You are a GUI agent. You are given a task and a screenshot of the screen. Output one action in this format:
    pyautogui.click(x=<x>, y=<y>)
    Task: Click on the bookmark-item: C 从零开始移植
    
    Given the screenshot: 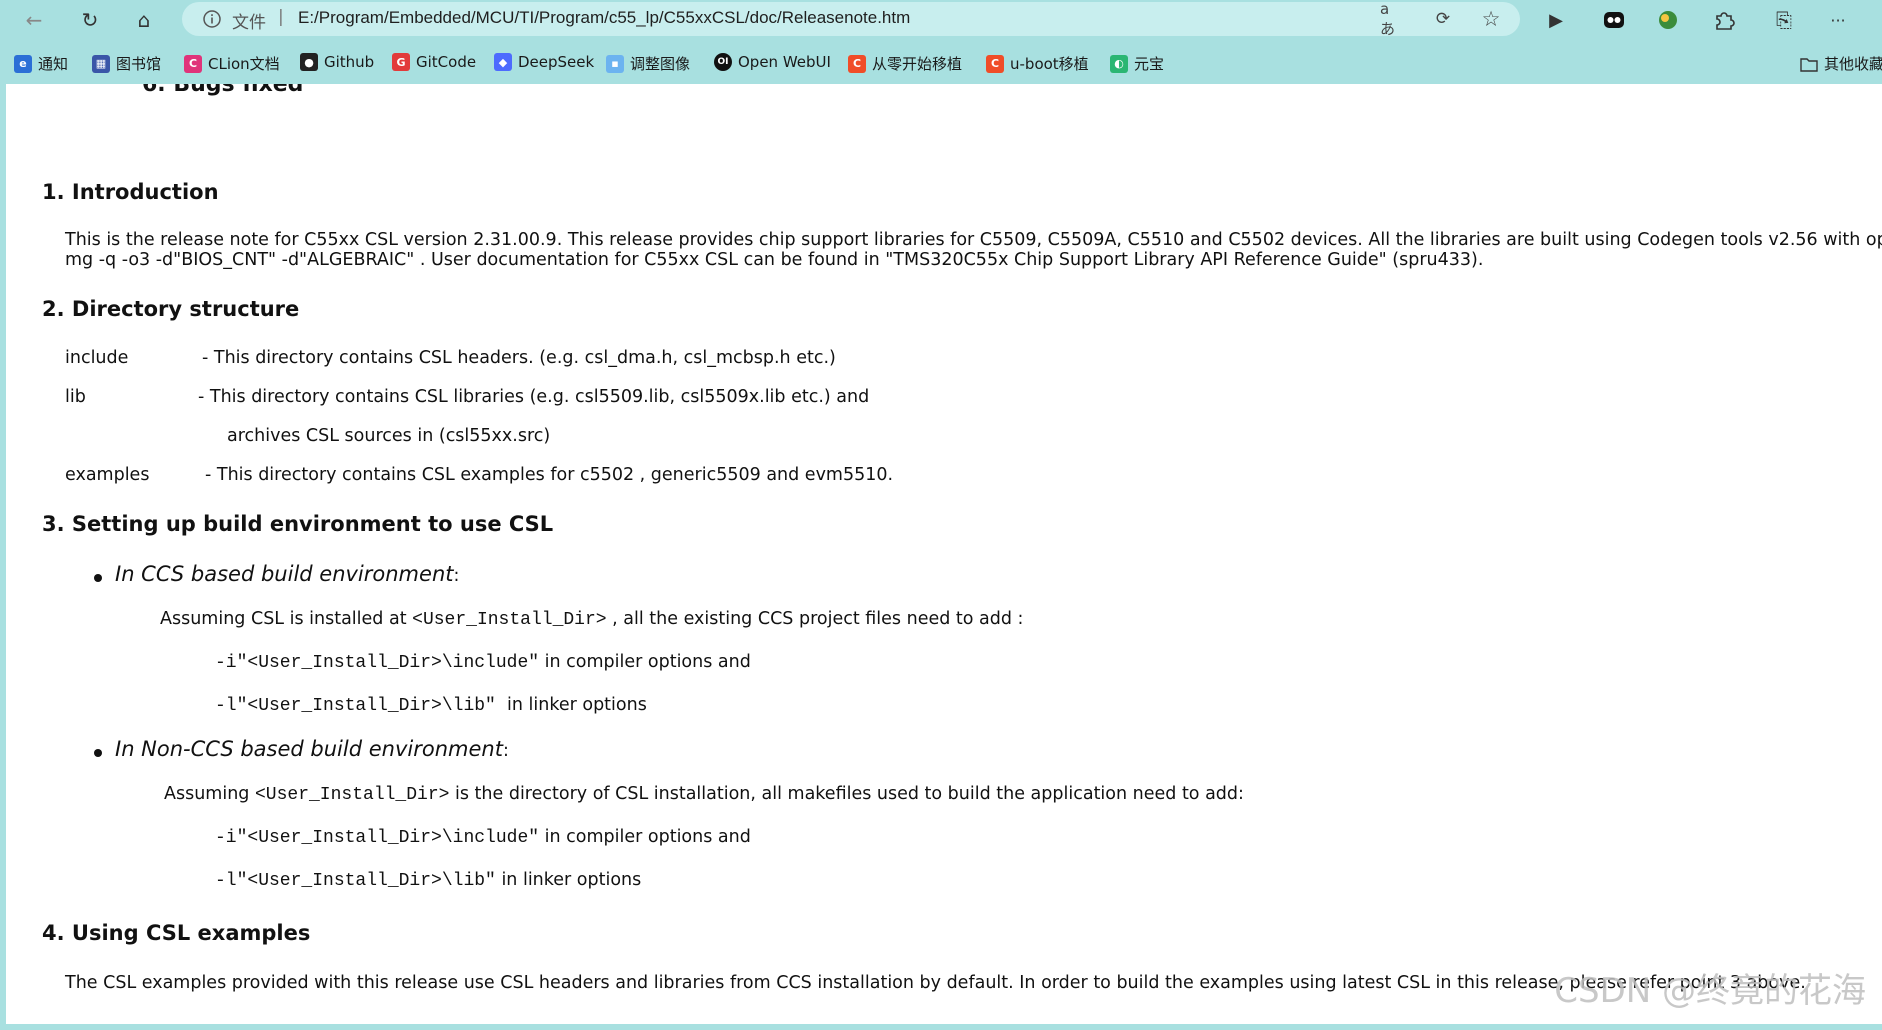 What is the action you would take?
    pyautogui.click(x=905, y=63)
    